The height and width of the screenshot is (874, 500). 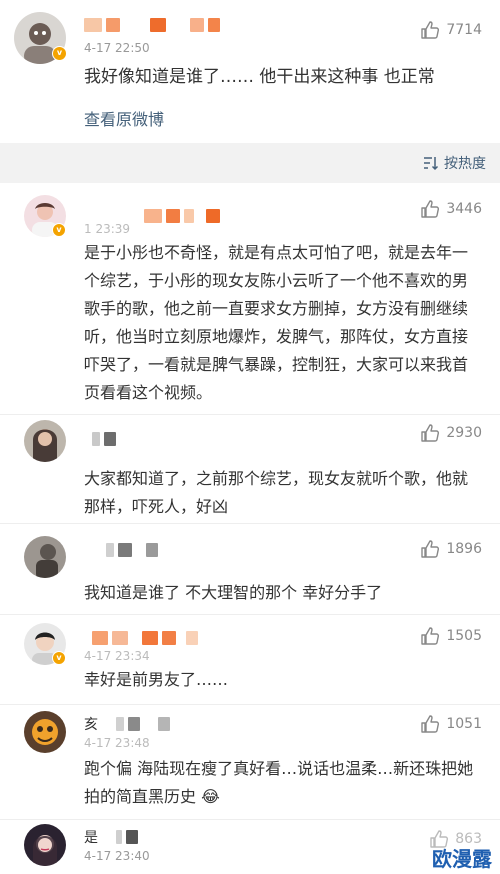 What do you see at coordinates (107, 229) in the screenshot?
I see `comment-time: 1 23:39` at bounding box center [107, 229].